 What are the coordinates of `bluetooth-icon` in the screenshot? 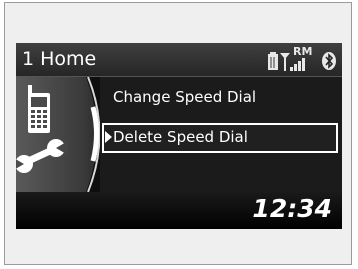 It's located at (329, 61).